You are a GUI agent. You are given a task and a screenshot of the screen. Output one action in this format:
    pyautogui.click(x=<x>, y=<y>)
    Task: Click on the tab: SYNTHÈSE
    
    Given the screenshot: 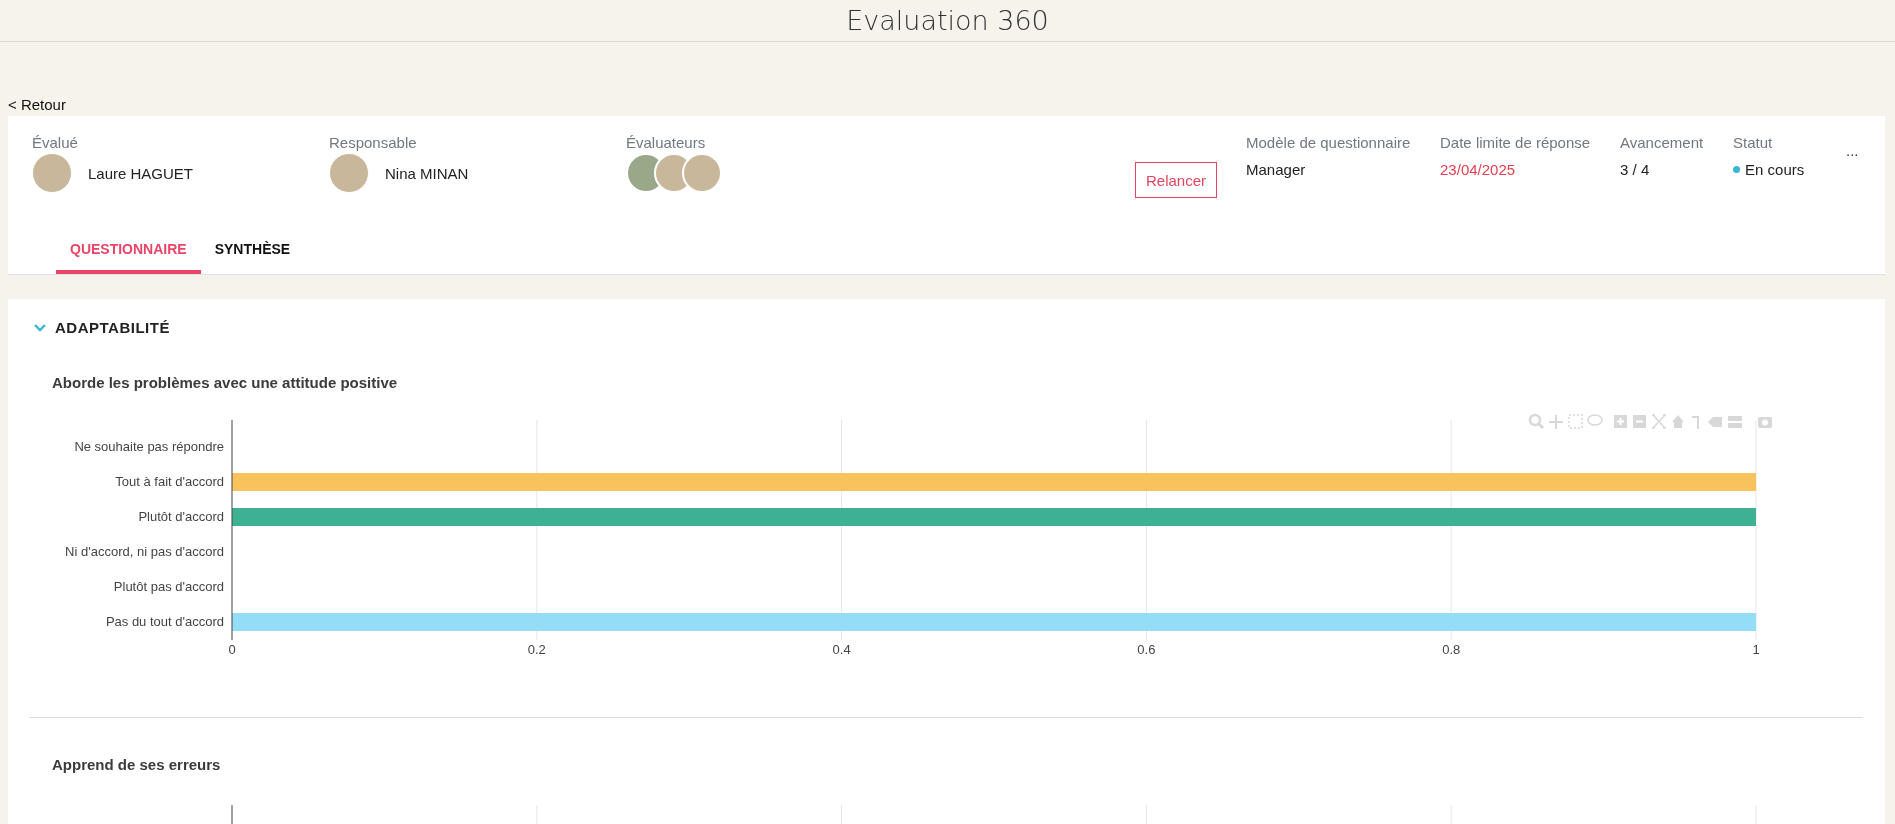 What is the action you would take?
    pyautogui.click(x=252, y=251)
    